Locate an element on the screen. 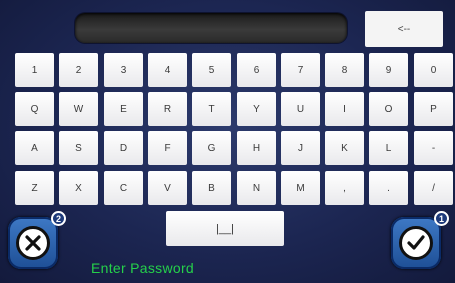 Image resolution: width=455 pixels, height=283 pixels. checkmark-circle-icon is located at coordinates (416, 243).